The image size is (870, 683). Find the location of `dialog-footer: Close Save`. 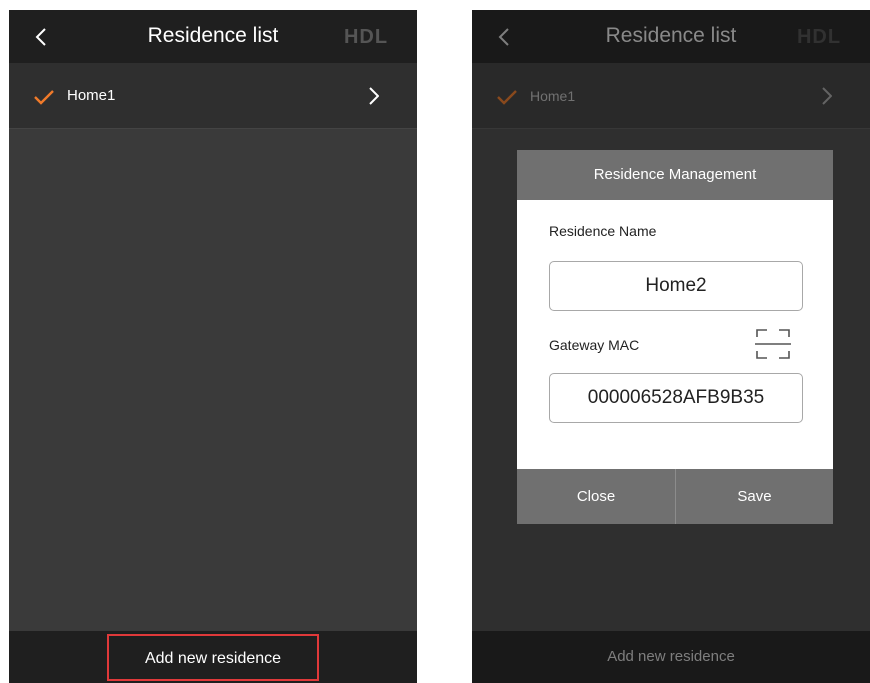

dialog-footer: Close Save is located at coordinates (675, 496).